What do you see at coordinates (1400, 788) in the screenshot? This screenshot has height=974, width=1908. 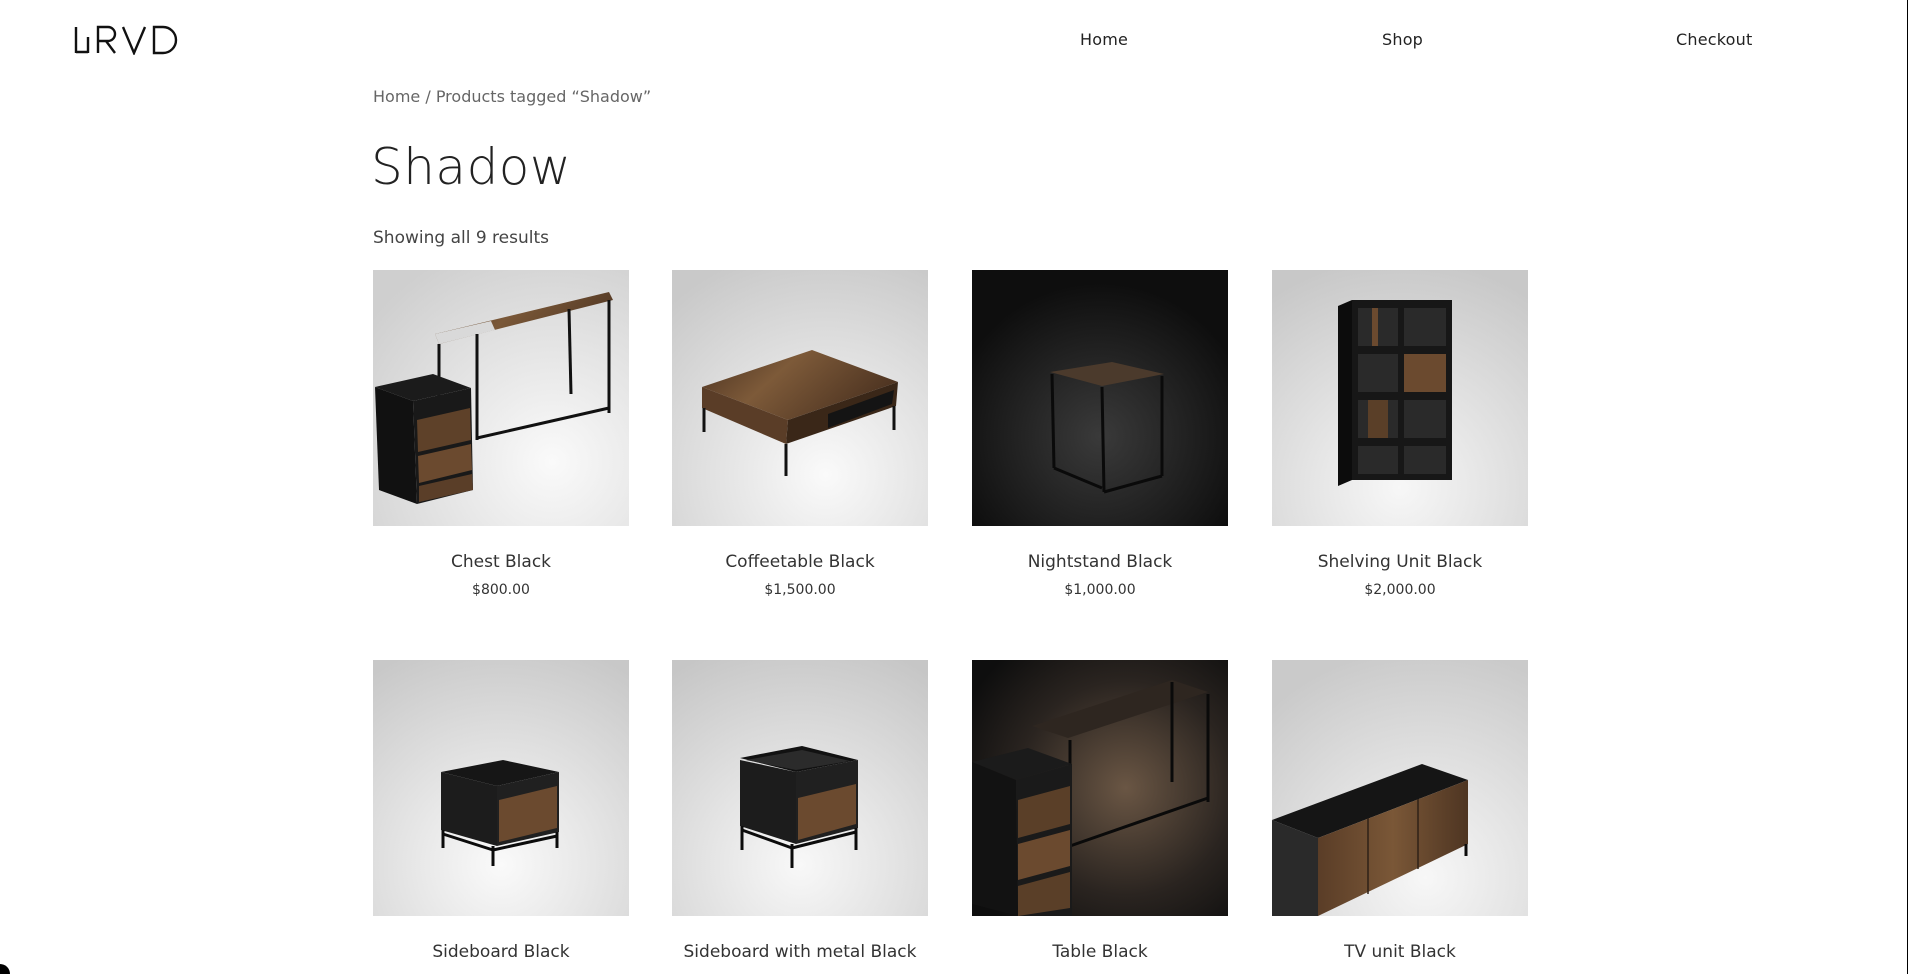 I see `product-image-tv-unit` at bounding box center [1400, 788].